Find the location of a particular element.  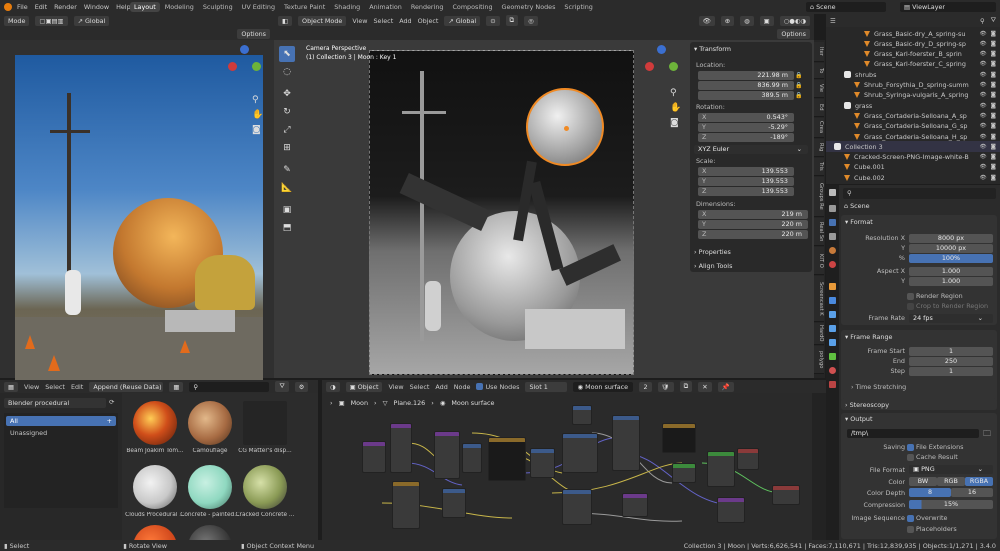

overwrite-checkbox: Overwrite is located at coordinates (927, 518).